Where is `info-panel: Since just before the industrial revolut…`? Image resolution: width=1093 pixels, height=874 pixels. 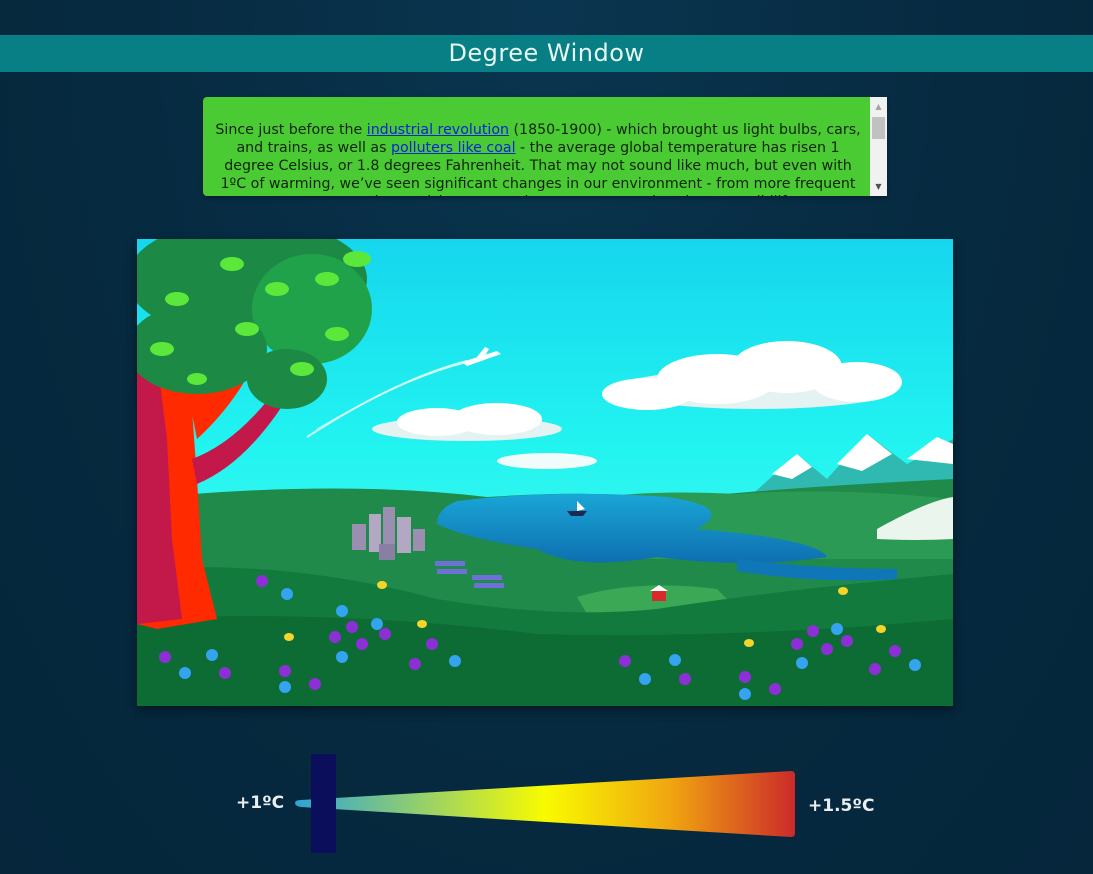 info-panel: Since just before the industrial revolut… is located at coordinates (545, 146).